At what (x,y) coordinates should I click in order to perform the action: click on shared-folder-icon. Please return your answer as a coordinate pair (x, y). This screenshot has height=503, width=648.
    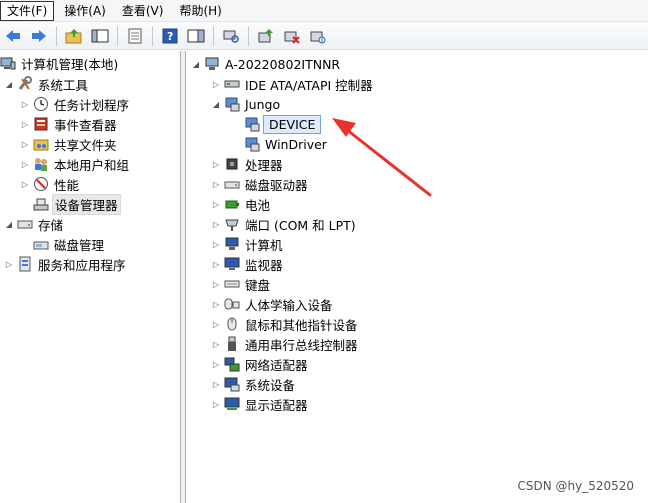
    Looking at the image, I should click on (41, 144).